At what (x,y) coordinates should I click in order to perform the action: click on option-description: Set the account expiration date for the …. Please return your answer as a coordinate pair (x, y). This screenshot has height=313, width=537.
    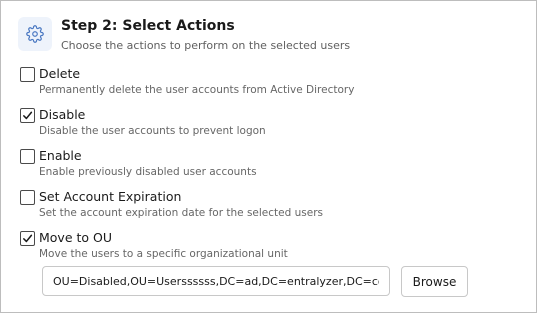
    Looking at the image, I should click on (181, 213).